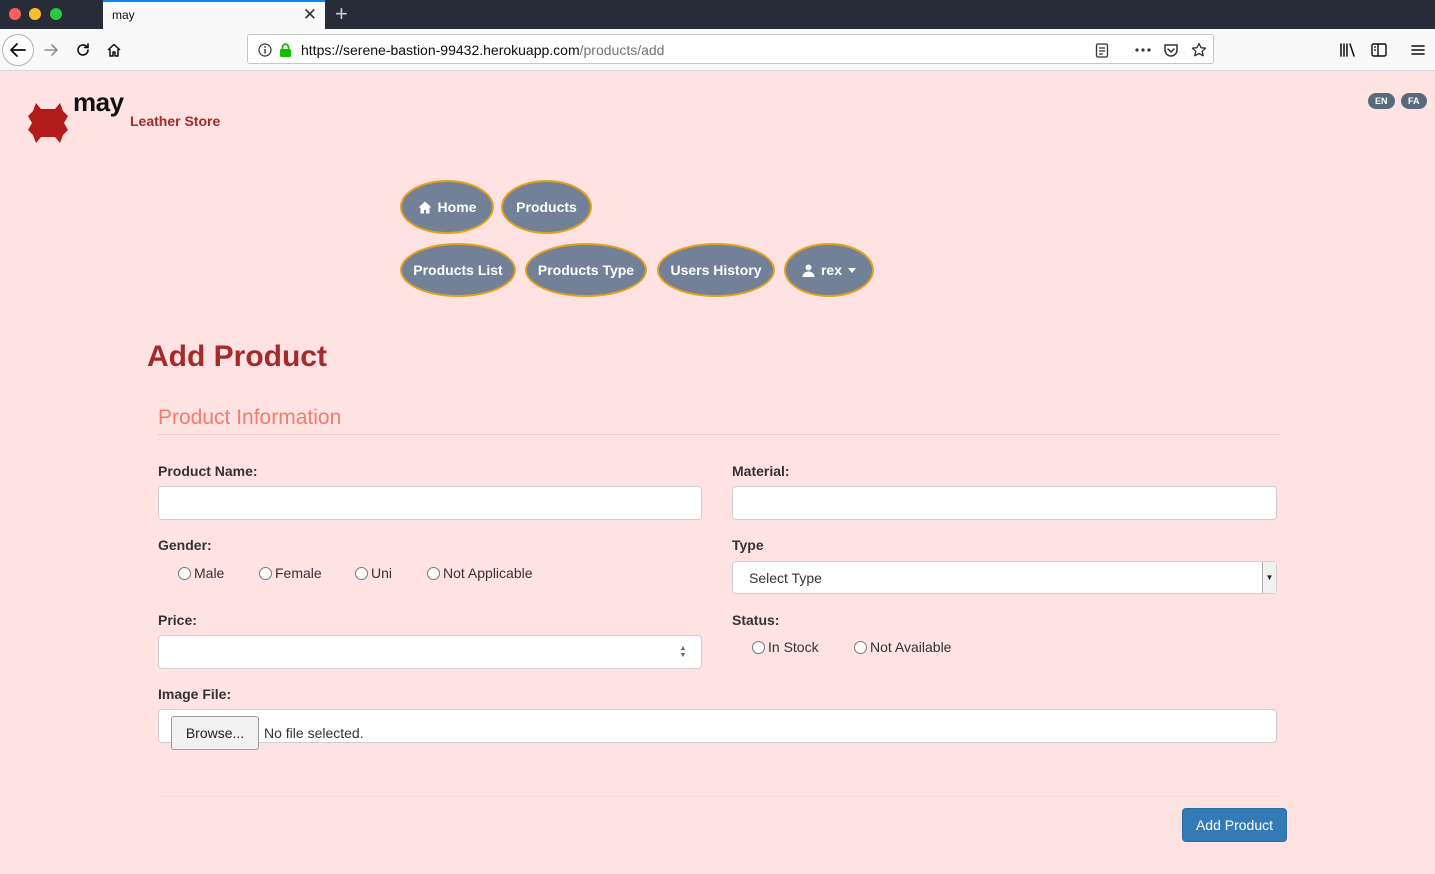 The width and height of the screenshot is (1435, 874). I want to click on close-window-button, so click(15, 14).